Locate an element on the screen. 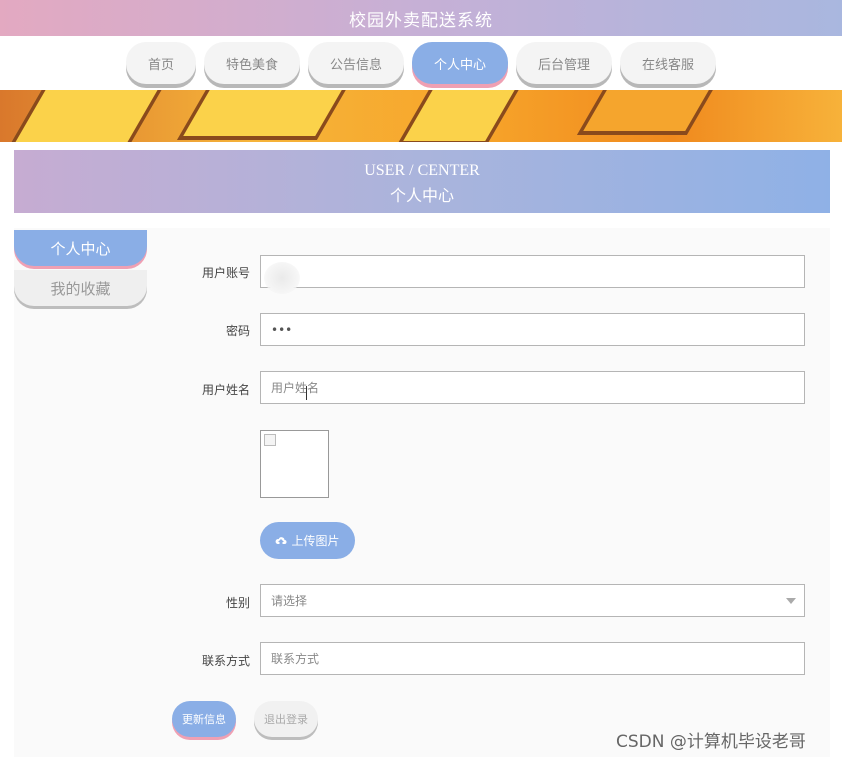  nav-item-user-center: 个人中心 is located at coordinates (460, 63).